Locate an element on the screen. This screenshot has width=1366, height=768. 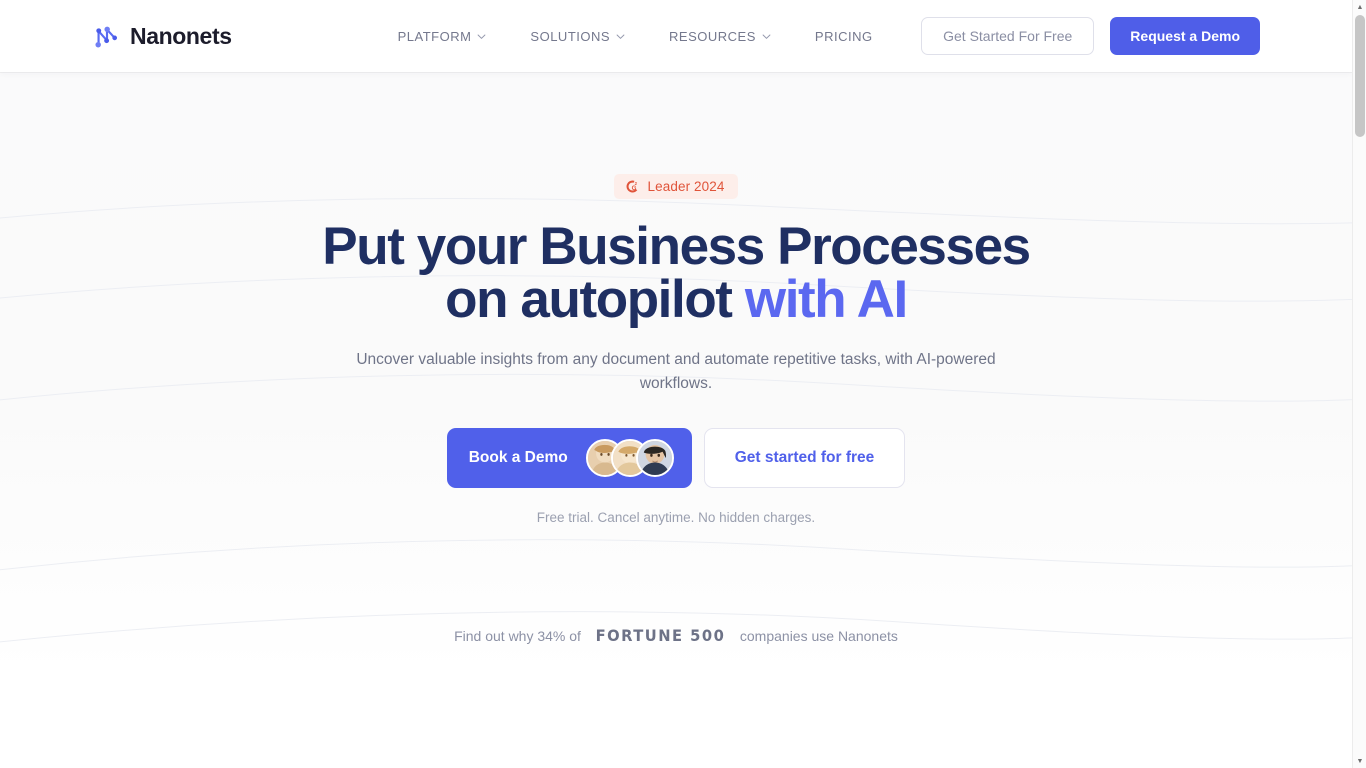
hero-cta-group: Book a Demo Get started for free is located at coordinates (676, 458).